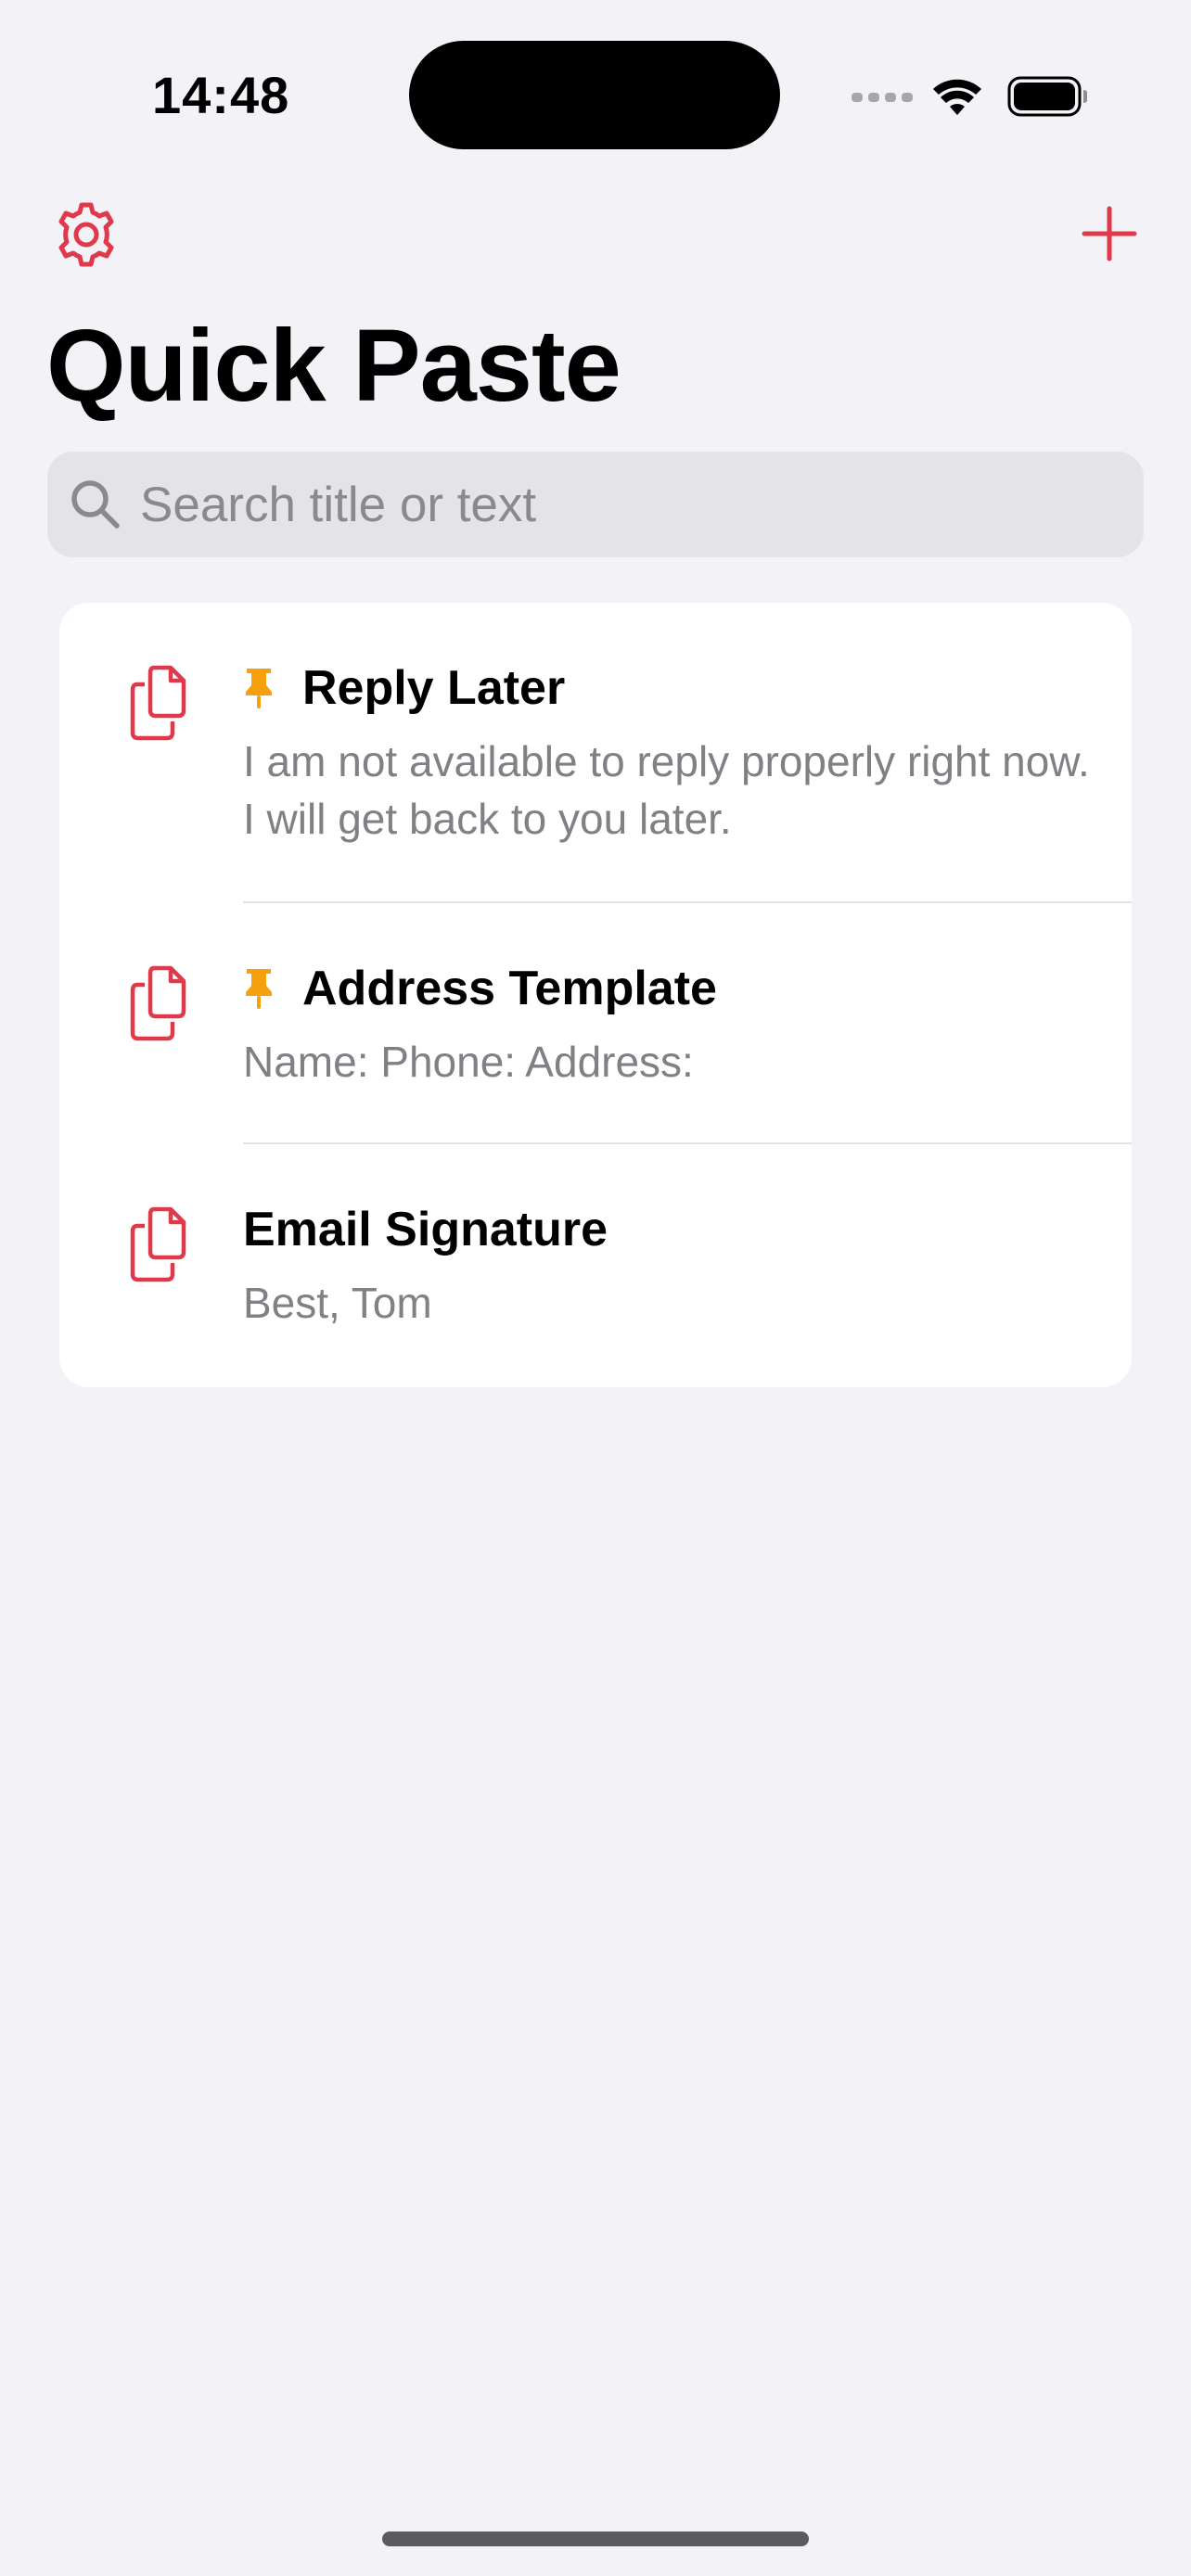 Image resolution: width=1191 pixels, height=2576 pixels. What do you see at coordinates (595, 2539) in the screenshot?
I see `home-indicator` at bounding box center [595, 2539].